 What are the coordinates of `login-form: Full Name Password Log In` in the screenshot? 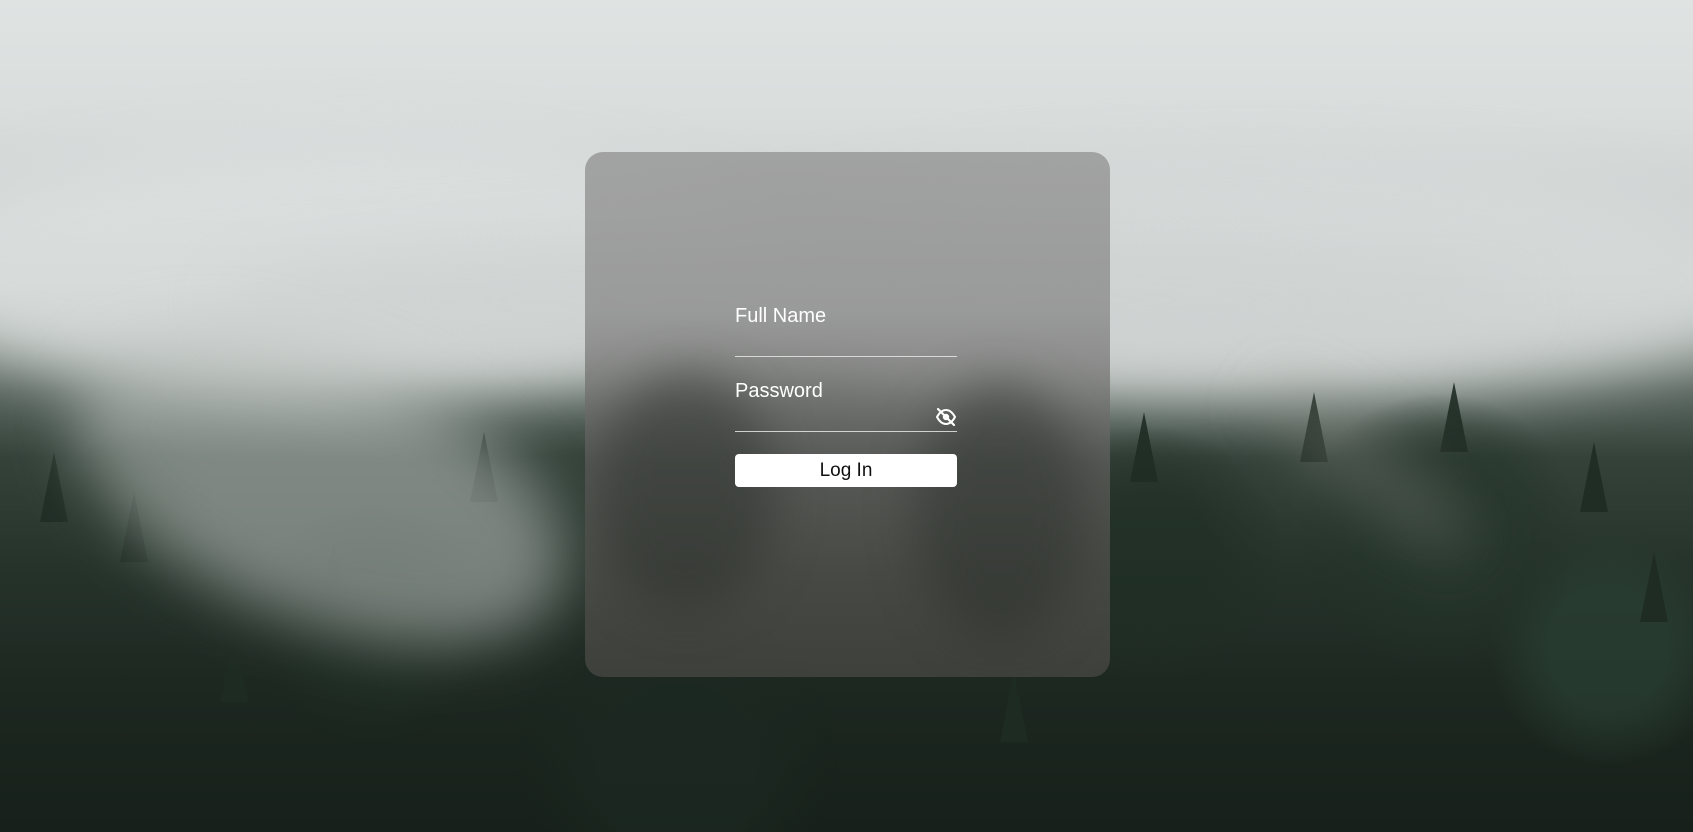 It's located at (846, 395).